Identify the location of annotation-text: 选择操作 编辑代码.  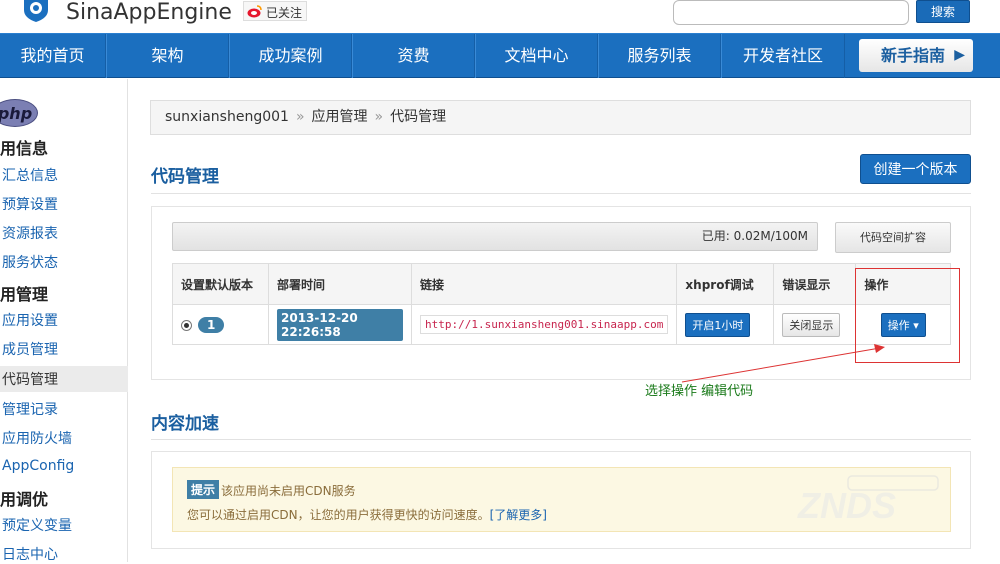
(699, 391).